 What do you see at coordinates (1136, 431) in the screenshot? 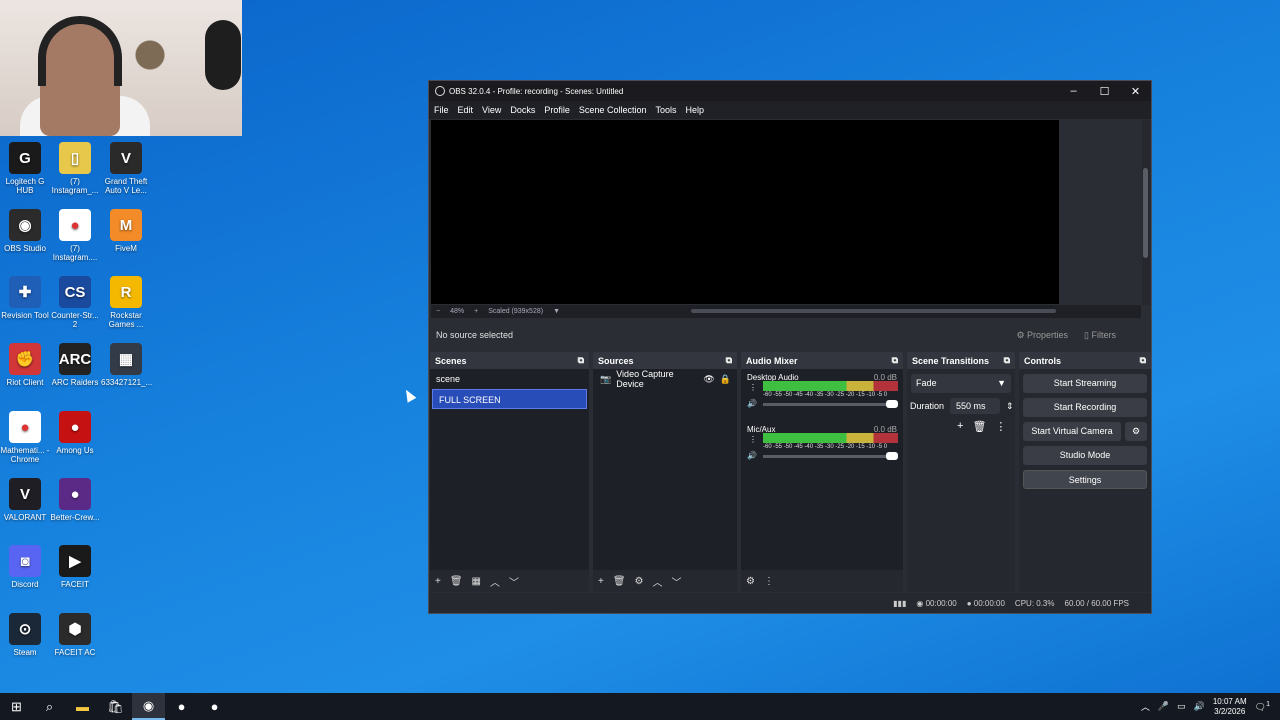
I see `virtual-camera-gear-icon: ⚙` at bounding box center [1136, 431].